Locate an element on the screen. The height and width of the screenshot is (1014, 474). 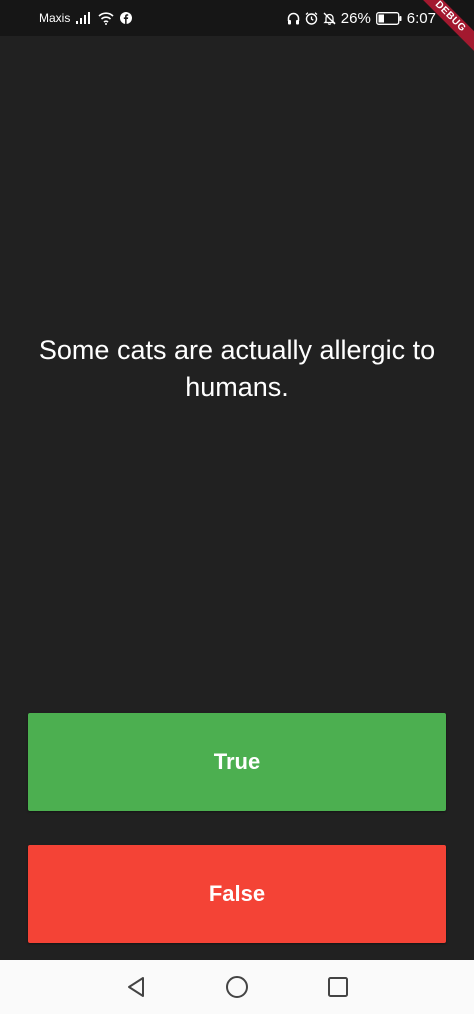
false-button: False is located at coordinates (237, 894).